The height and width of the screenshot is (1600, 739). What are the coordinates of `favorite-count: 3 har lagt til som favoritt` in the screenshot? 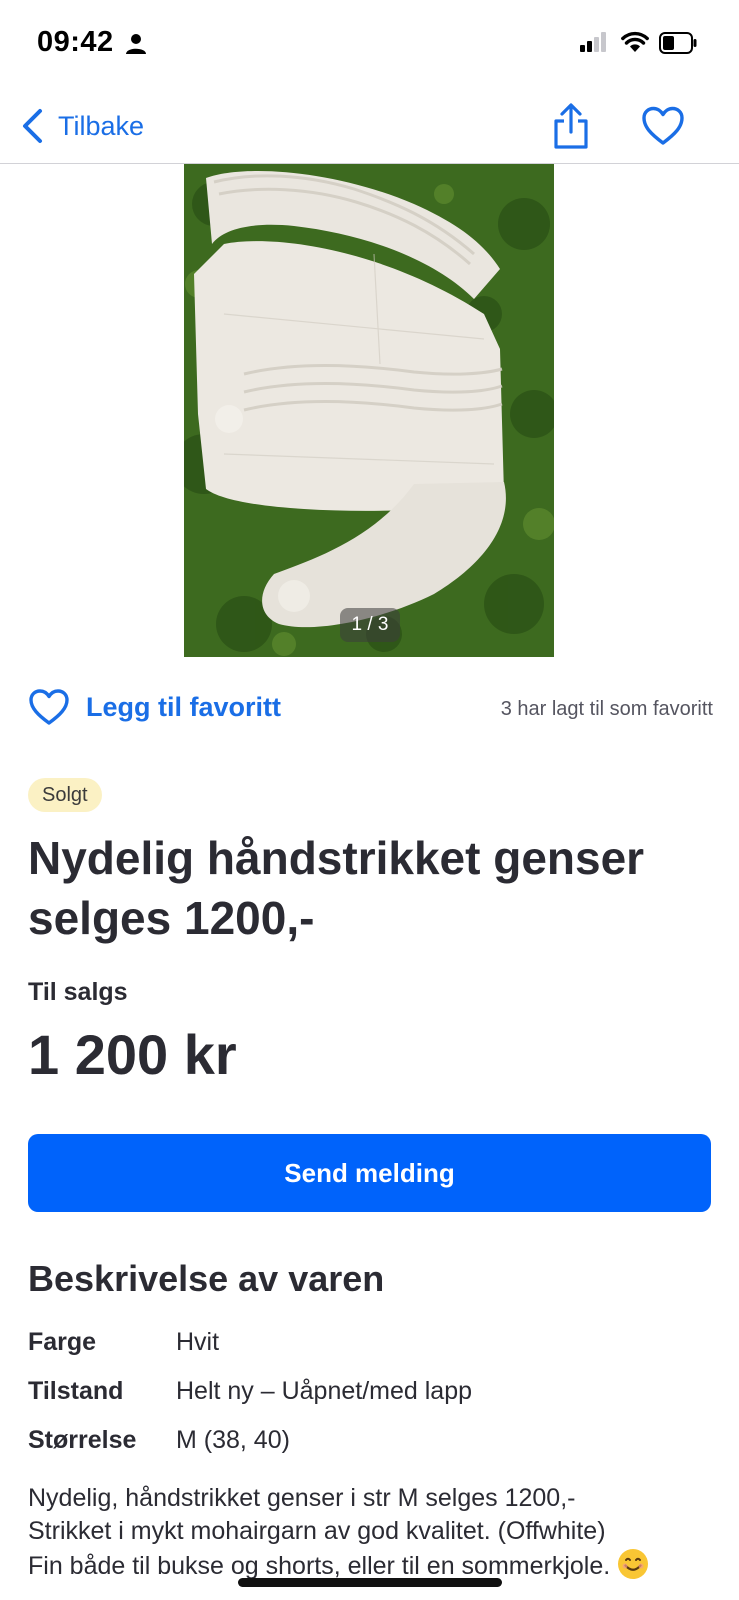 It's located at (606, 709).